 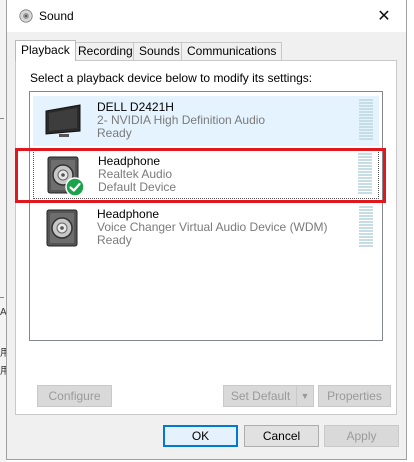 What do you see at coordinates (45, 50) in the screenshot?
I see `tab-playback: Playback` at bounding box center [45, 50].